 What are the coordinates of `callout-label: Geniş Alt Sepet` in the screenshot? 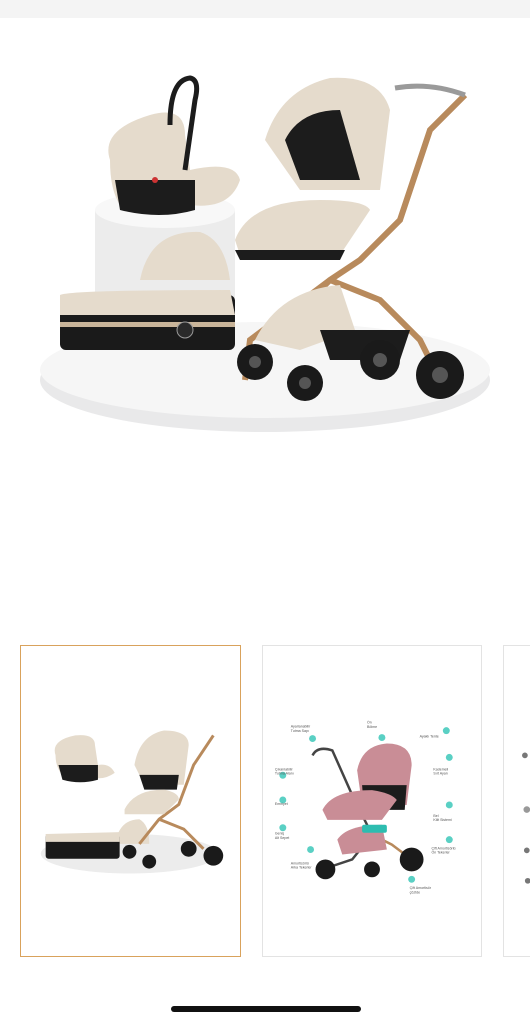 It's located at (282, 836).